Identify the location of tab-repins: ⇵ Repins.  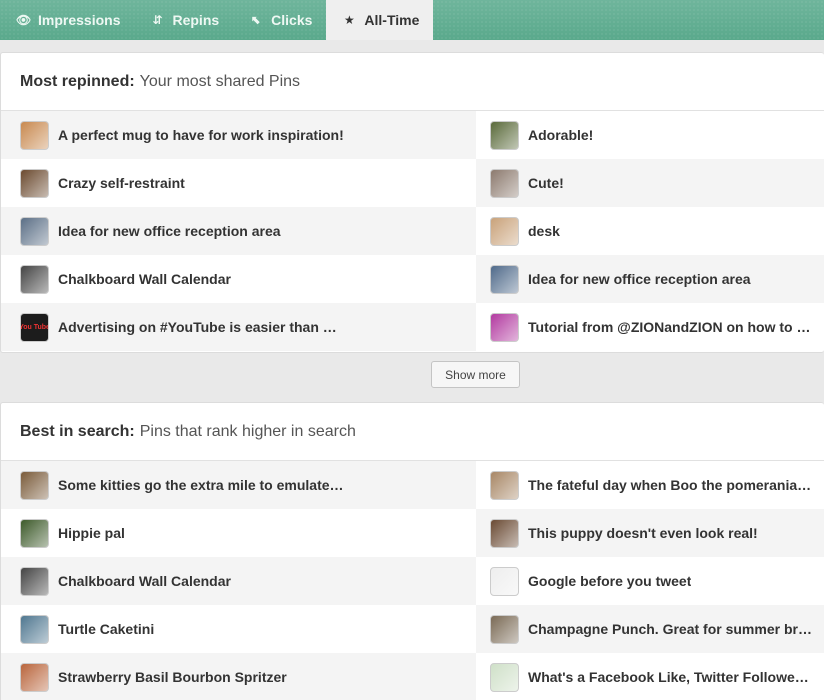
(183, 20).